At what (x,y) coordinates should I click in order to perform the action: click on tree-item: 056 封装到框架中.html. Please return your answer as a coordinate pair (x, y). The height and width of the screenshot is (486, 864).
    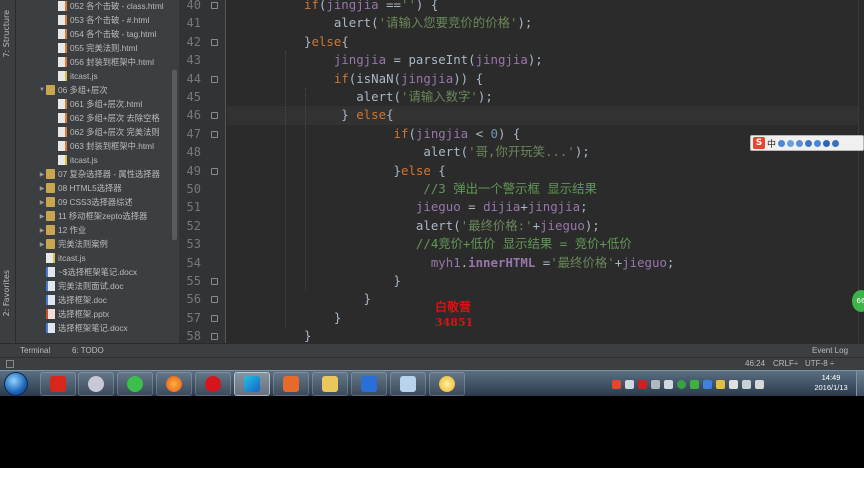
    Looking at the image, I should click on (96, 62).